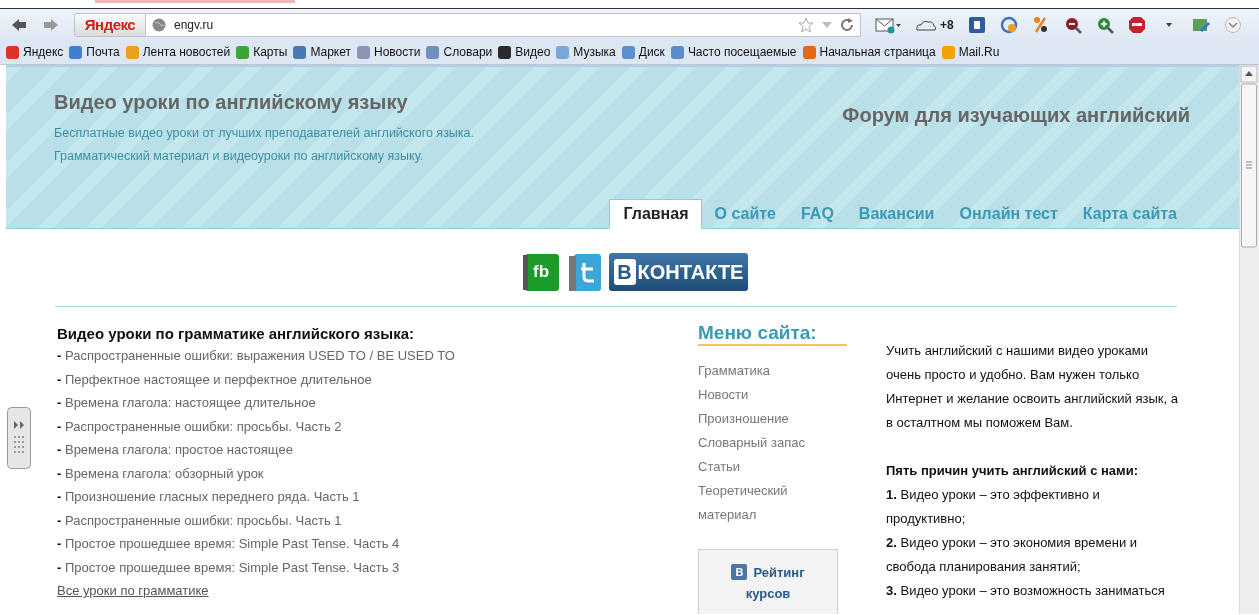 Image resolution: width=1259 pixels, height=615 pixels. What do you see at coordinates (377, 379) in the screenshot?
I see `lesson-link: - Перфектное настоящее и перфектное длительное` at bounding box center [377, 379].